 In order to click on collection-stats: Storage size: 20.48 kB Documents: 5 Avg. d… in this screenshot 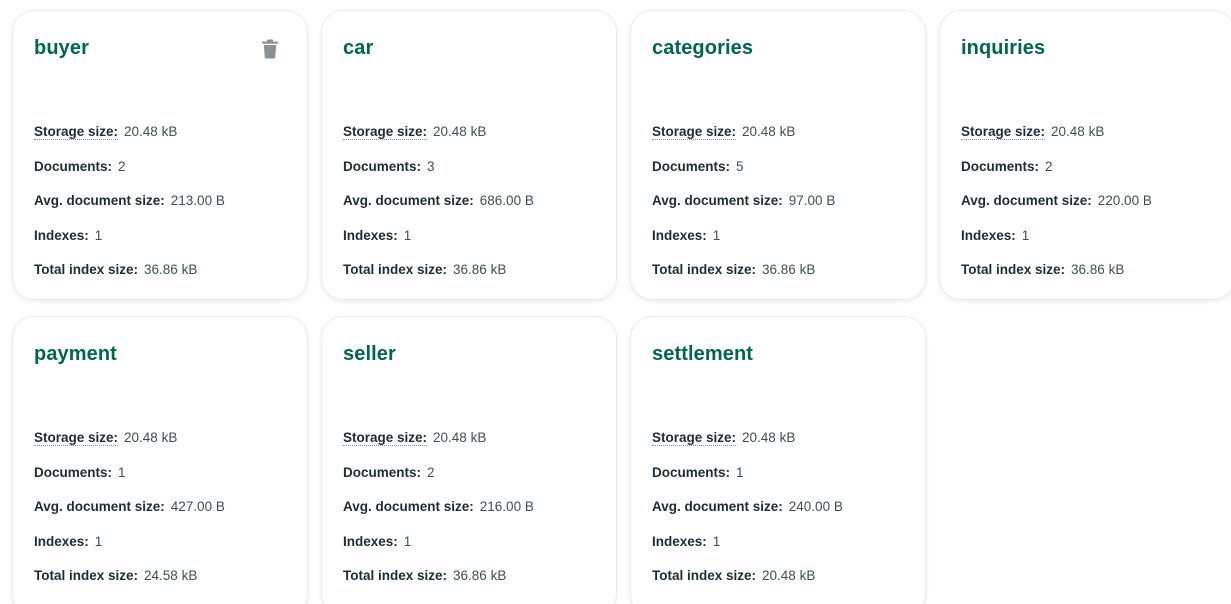, I will do `click(783, 211)`.